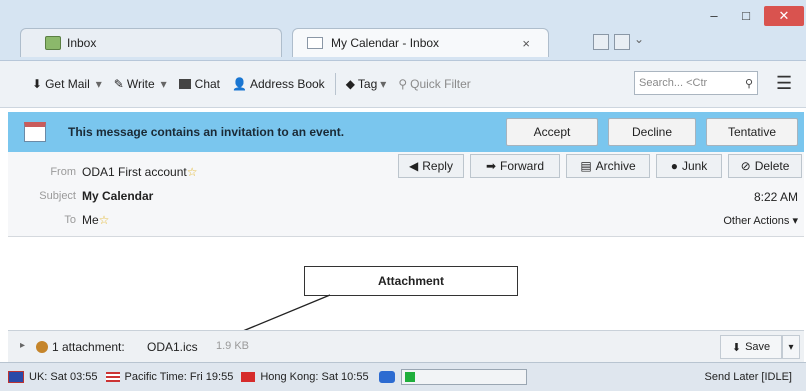 The height and width of the screenshot is (391, 806). Describe the element at coordinates (758, 347) in the screenshot. I see `save-label: Save` at that location.